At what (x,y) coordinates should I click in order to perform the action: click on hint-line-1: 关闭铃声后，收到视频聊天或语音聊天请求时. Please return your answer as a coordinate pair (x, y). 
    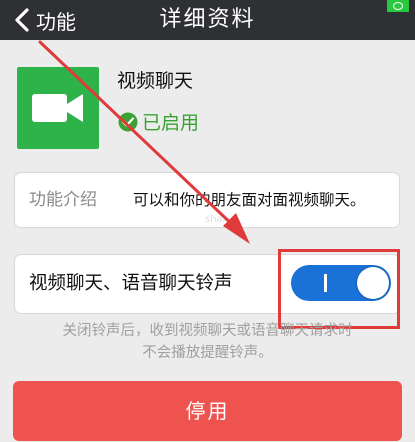
    Looking at the image, I should click on (207, 331).